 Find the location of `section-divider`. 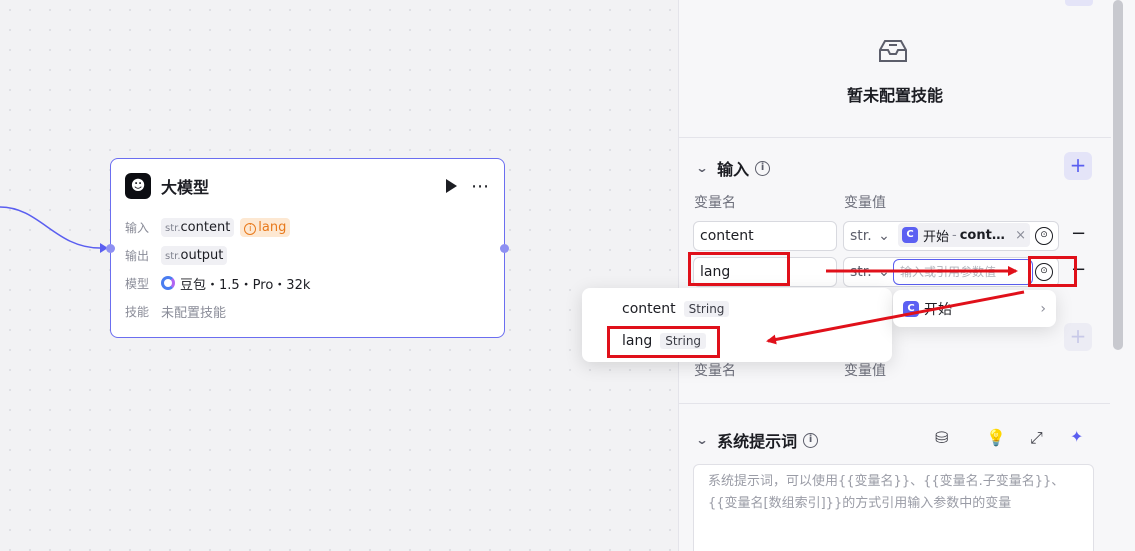

section-divider is located at coordinates (894, 403).